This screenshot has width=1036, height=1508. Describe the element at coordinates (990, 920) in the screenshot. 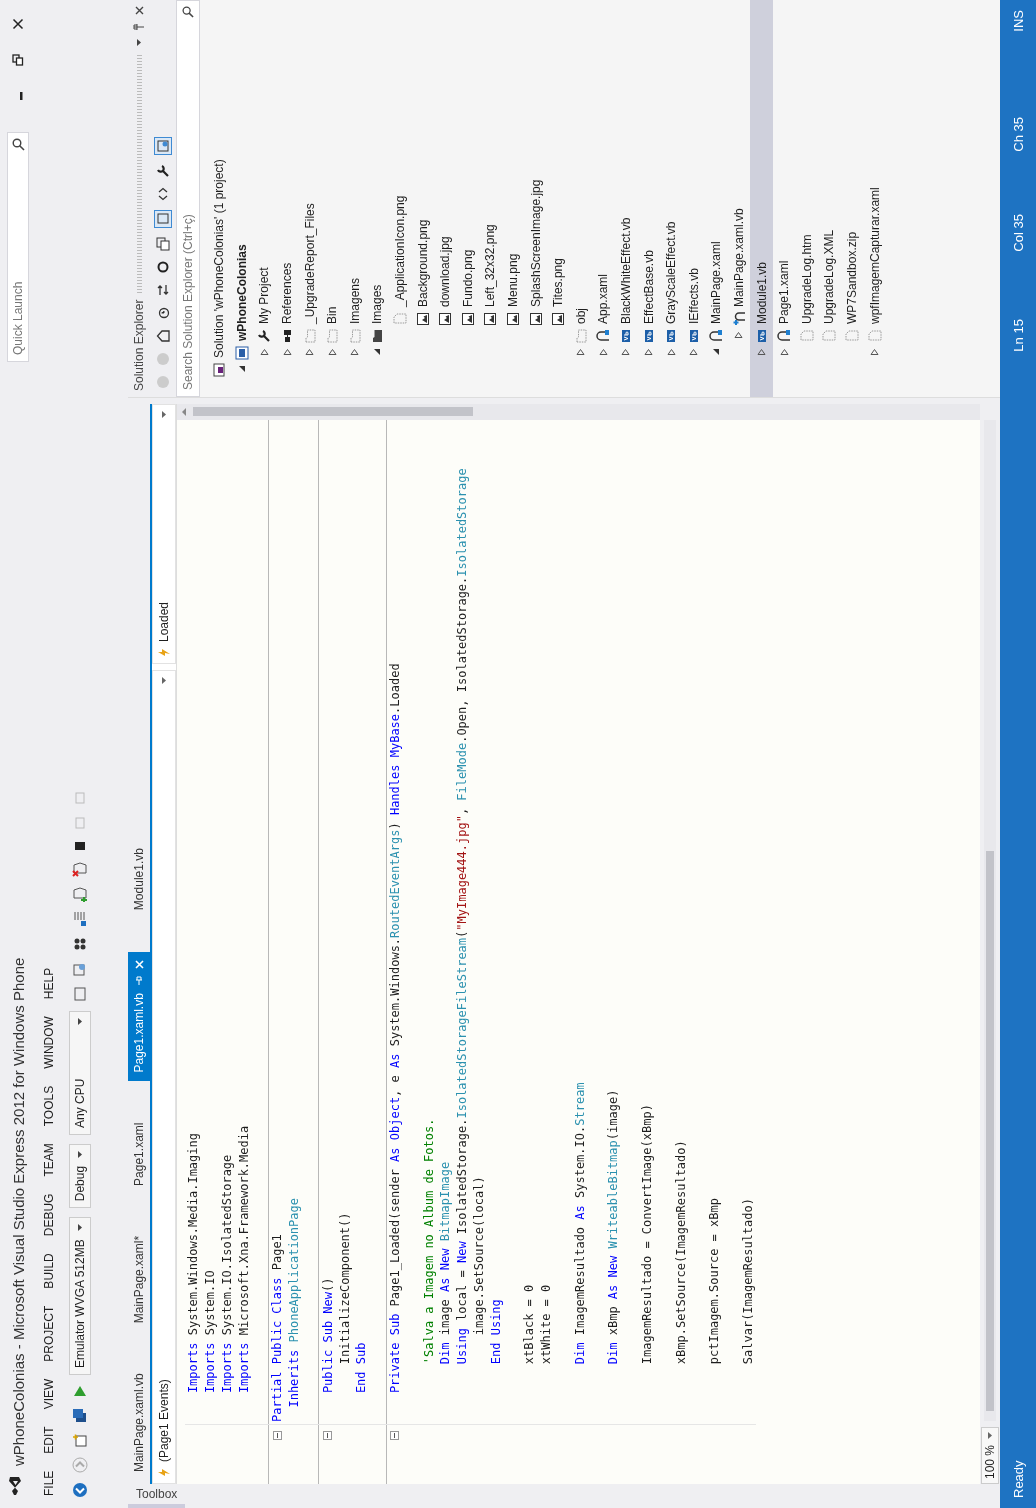

I see `horizontal-scrollbar` at that location.